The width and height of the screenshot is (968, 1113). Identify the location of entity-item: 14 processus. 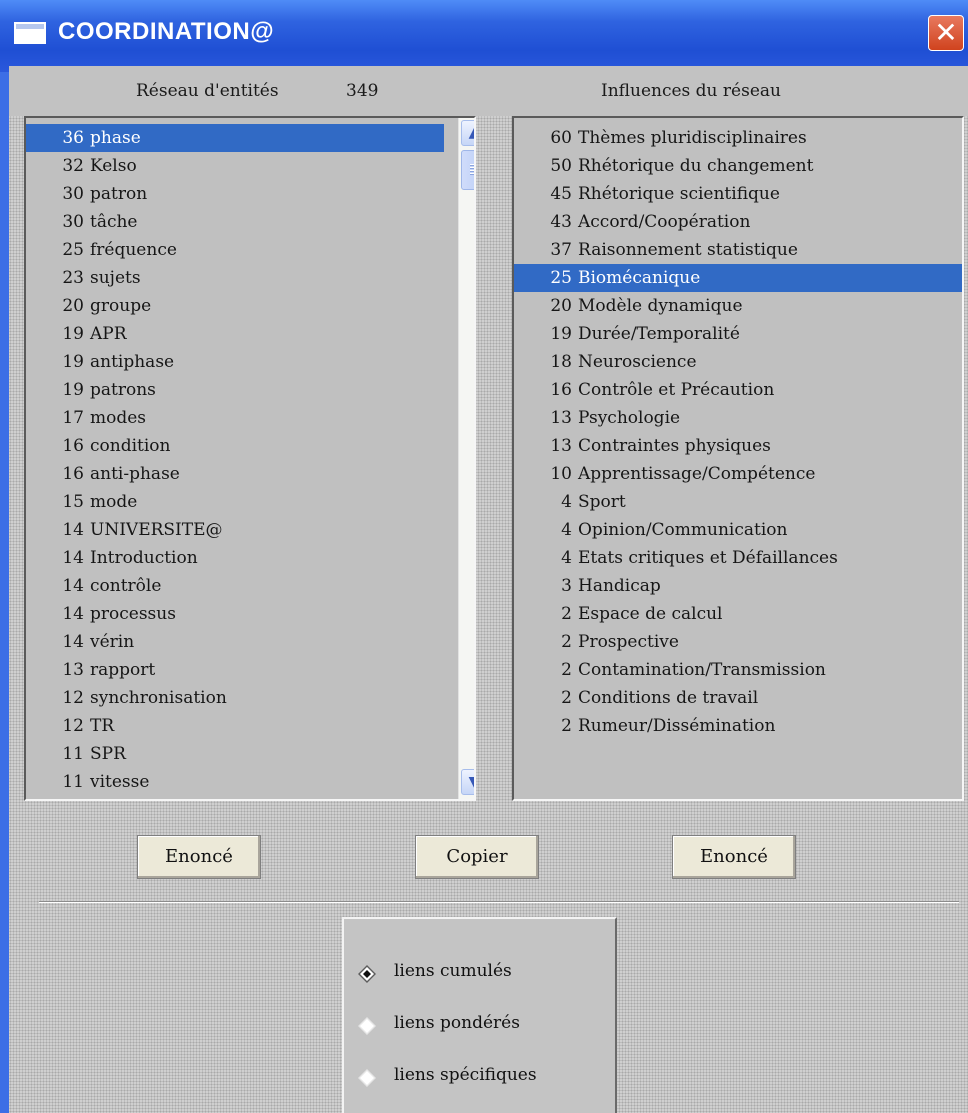
(235, 614).